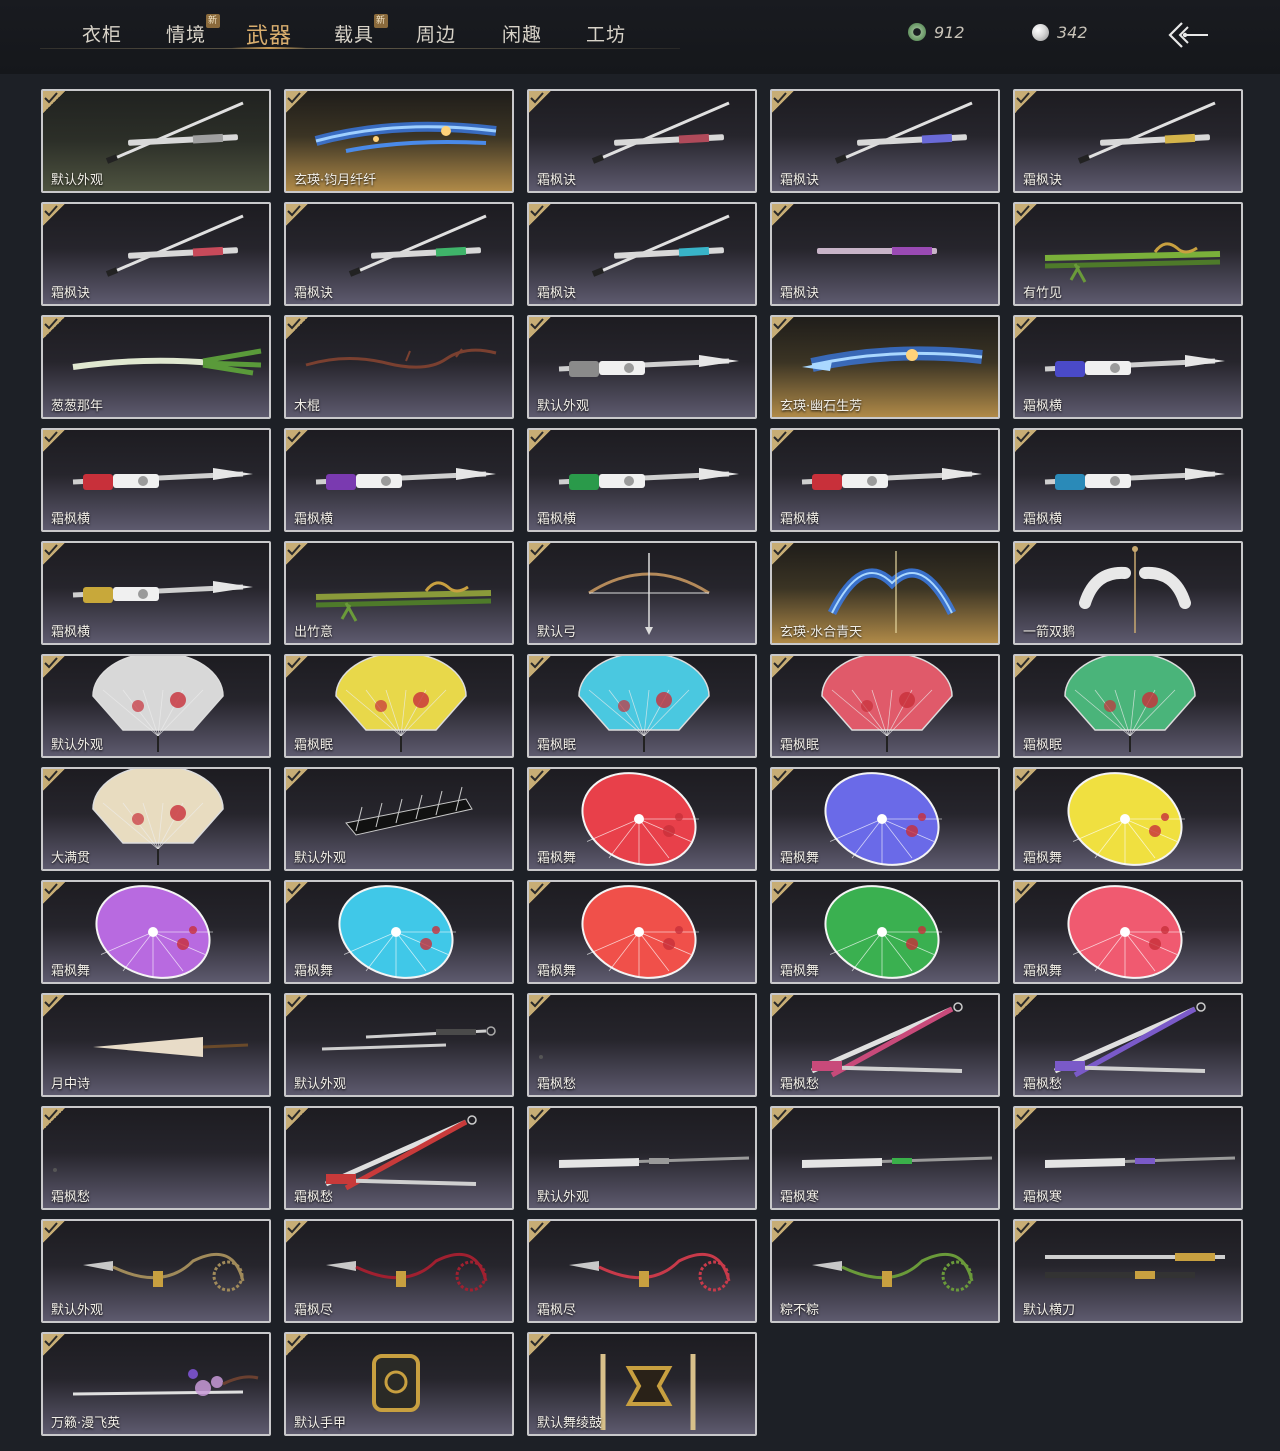  What do you see at coordinates (642, 1384) in the screenshot?
I see `weapon-card: 默认舞绫鼓` at bounding box center [642, 1384].